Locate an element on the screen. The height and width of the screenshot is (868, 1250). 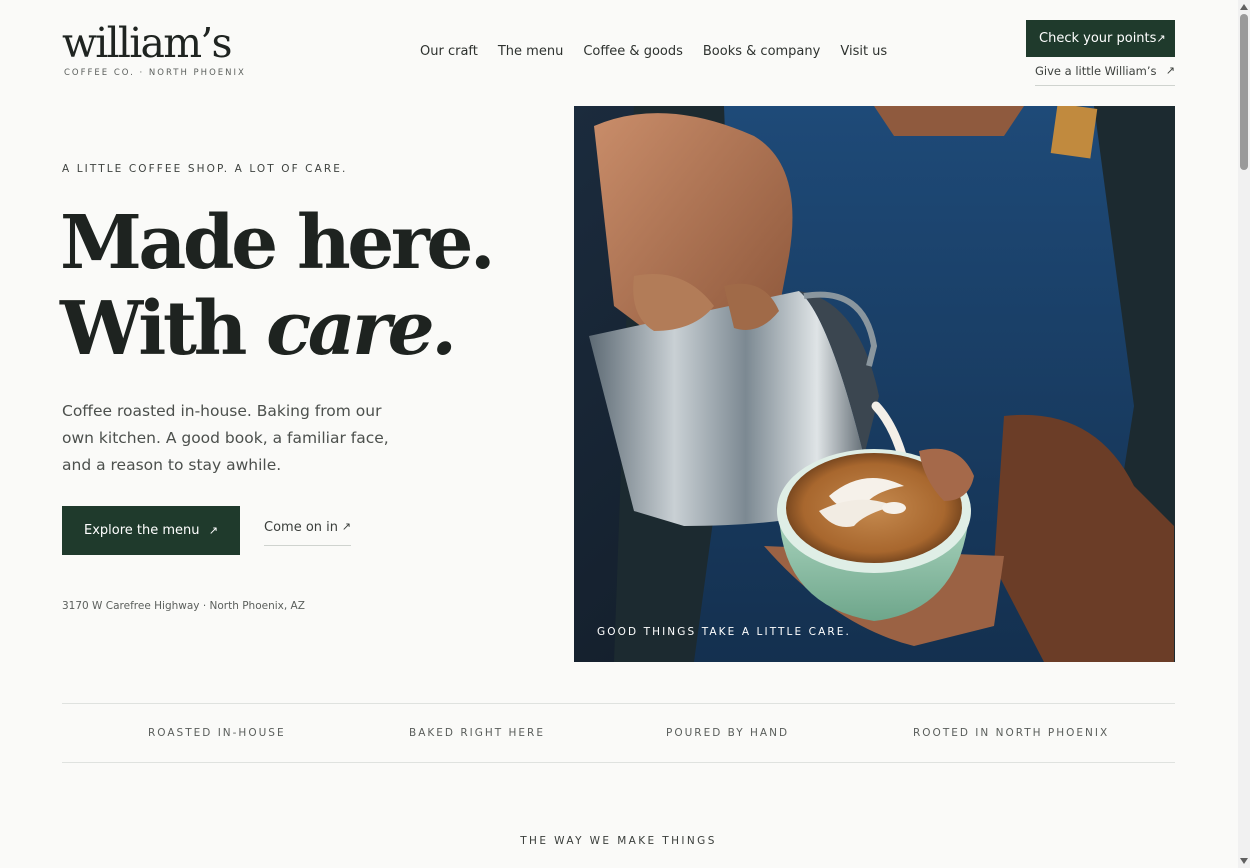
explore-menu-button: Explore the menu ↗ is located at coordinates (151, 530).